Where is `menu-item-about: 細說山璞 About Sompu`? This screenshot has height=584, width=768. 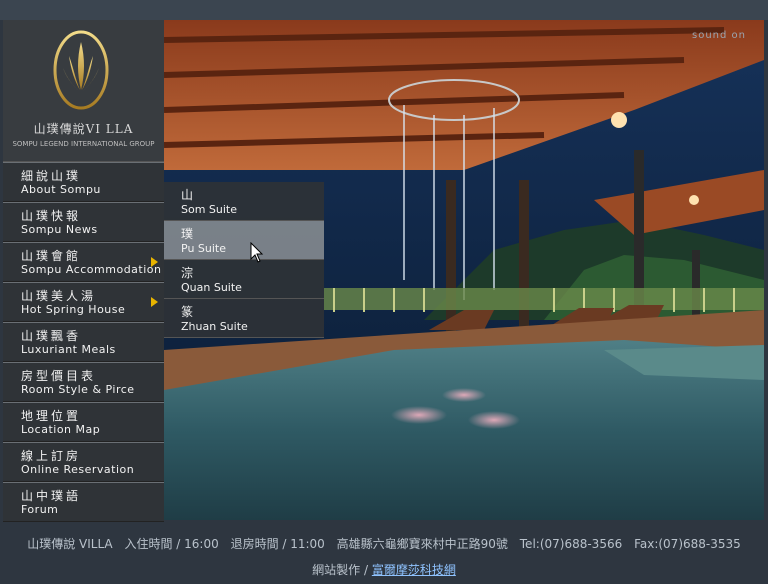
menu-item-about: 細說山璞 About Sompu is located at coordinates (83, 182).